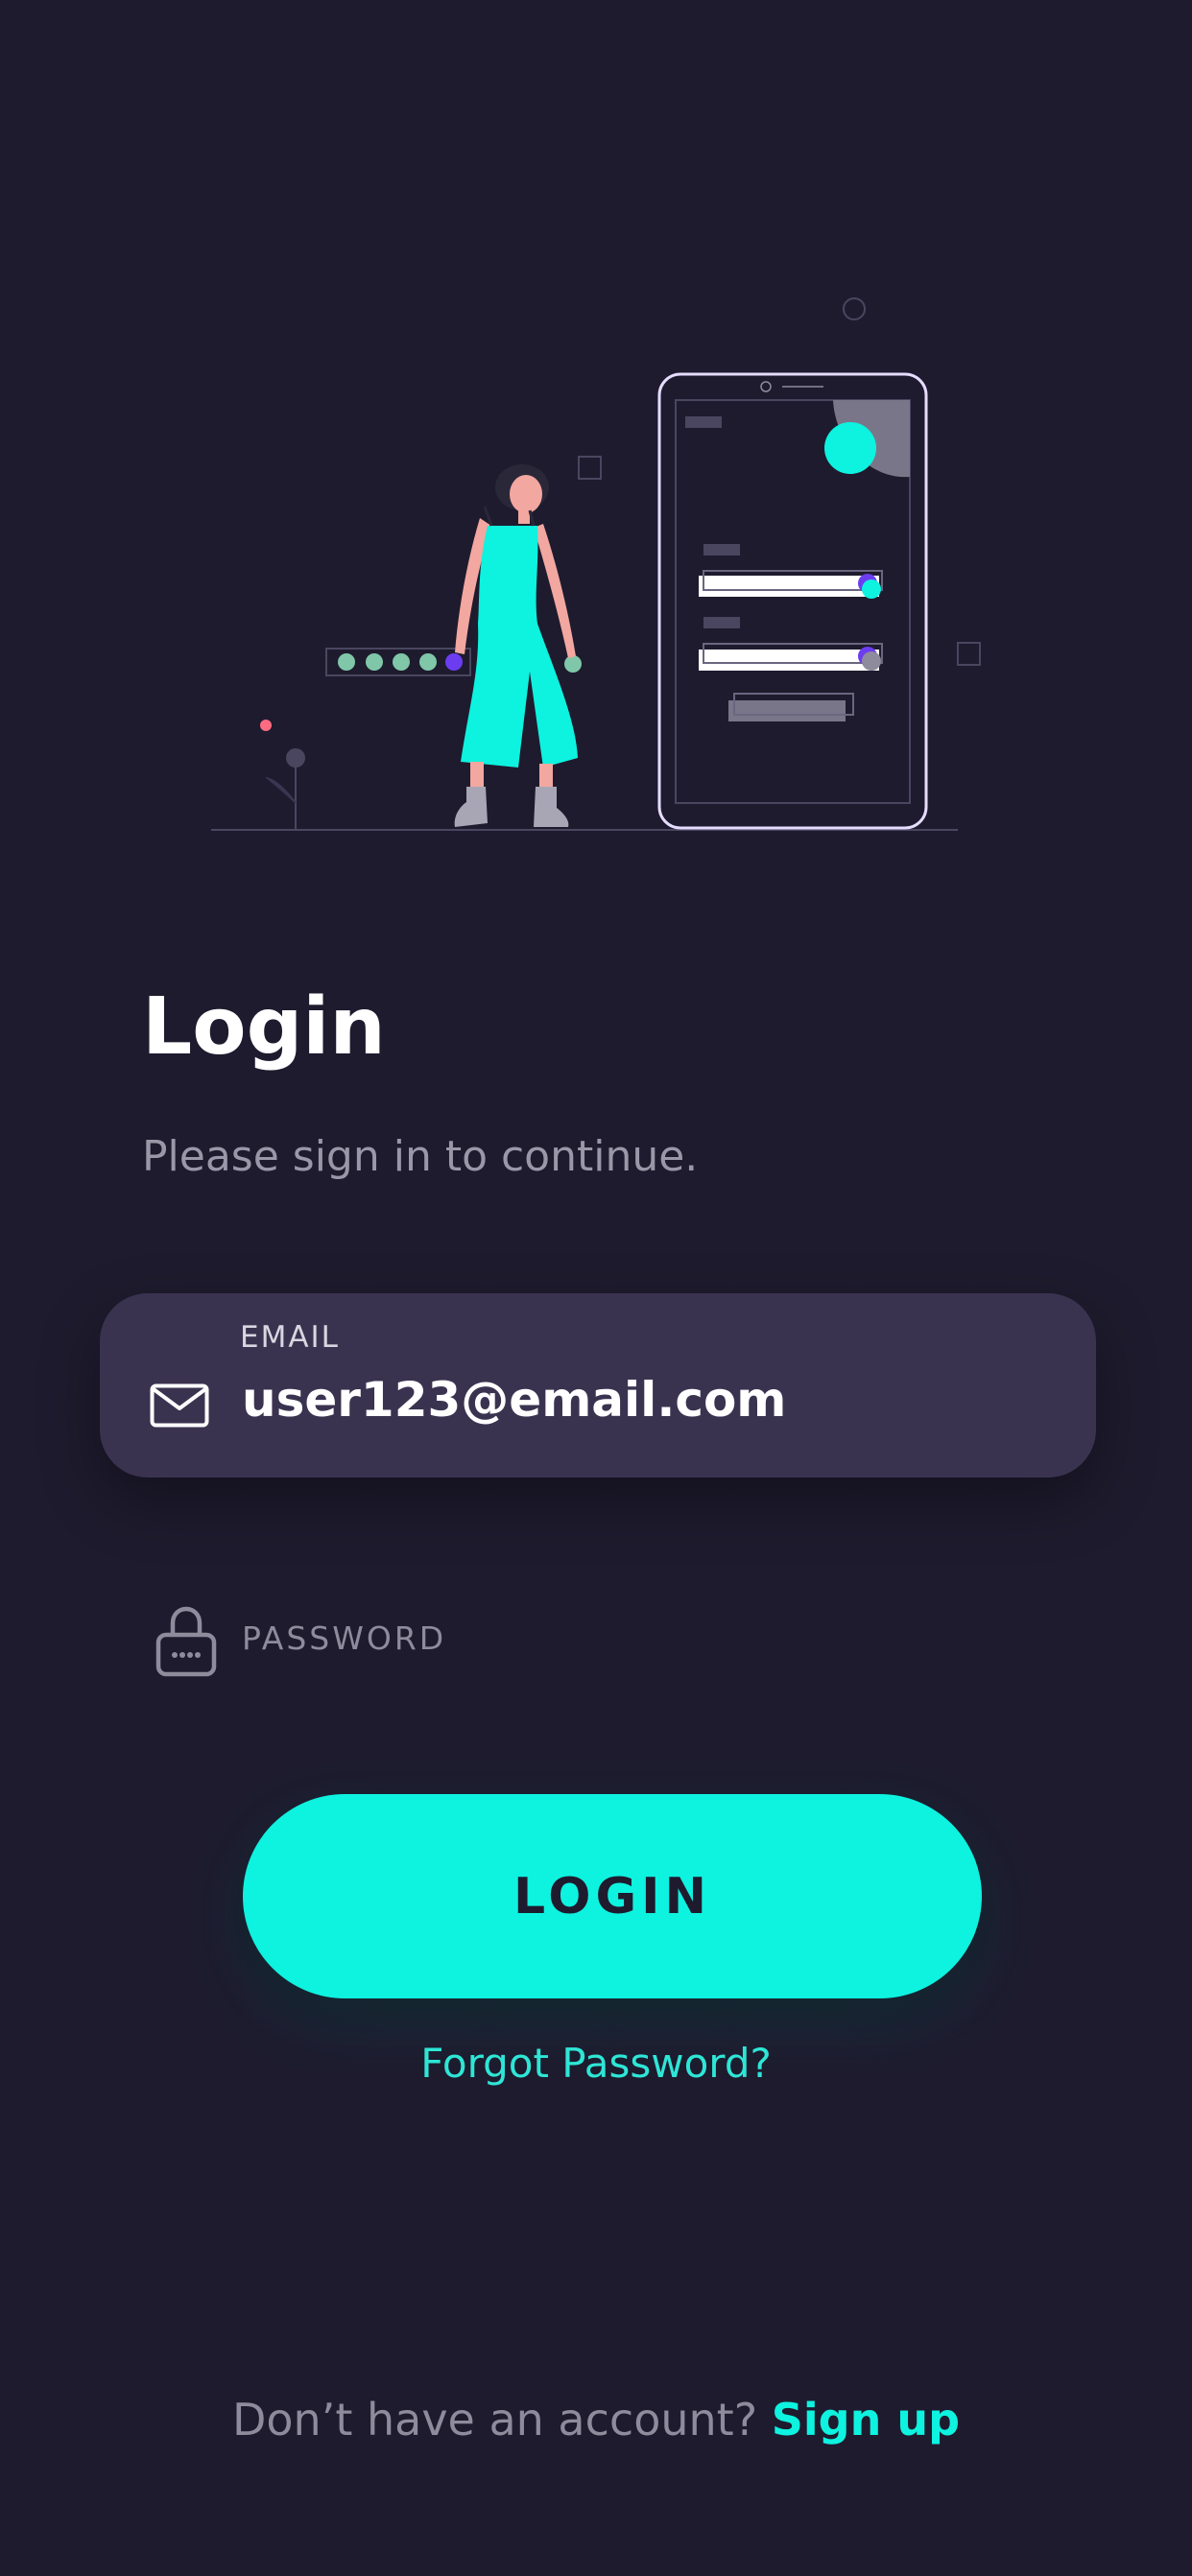  I want to click on page-subtitle: Please sign in to continue., so click(420, 1157).